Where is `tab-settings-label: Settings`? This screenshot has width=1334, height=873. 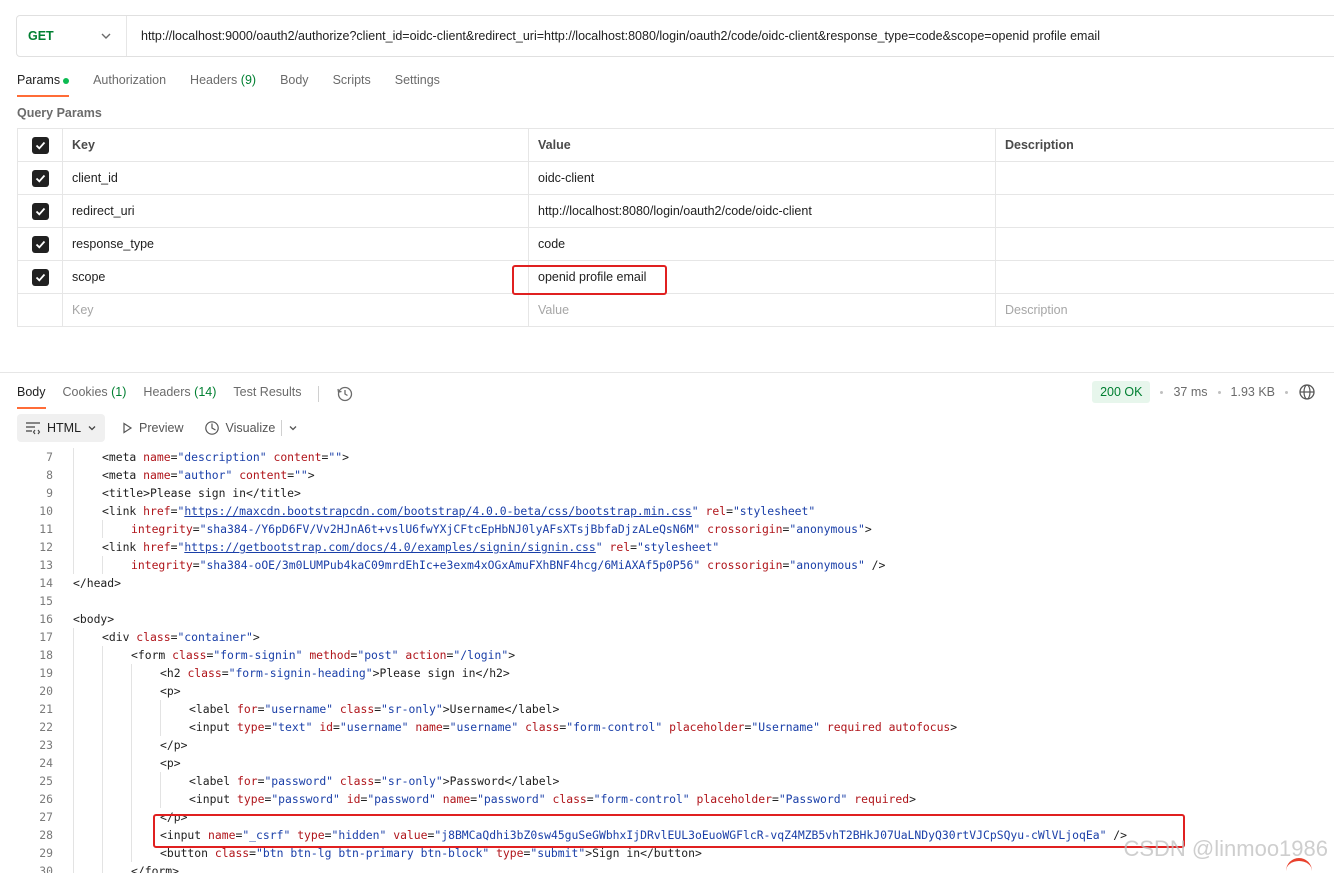 tab-settings-label: Settings is located at coordinates (417, 80).